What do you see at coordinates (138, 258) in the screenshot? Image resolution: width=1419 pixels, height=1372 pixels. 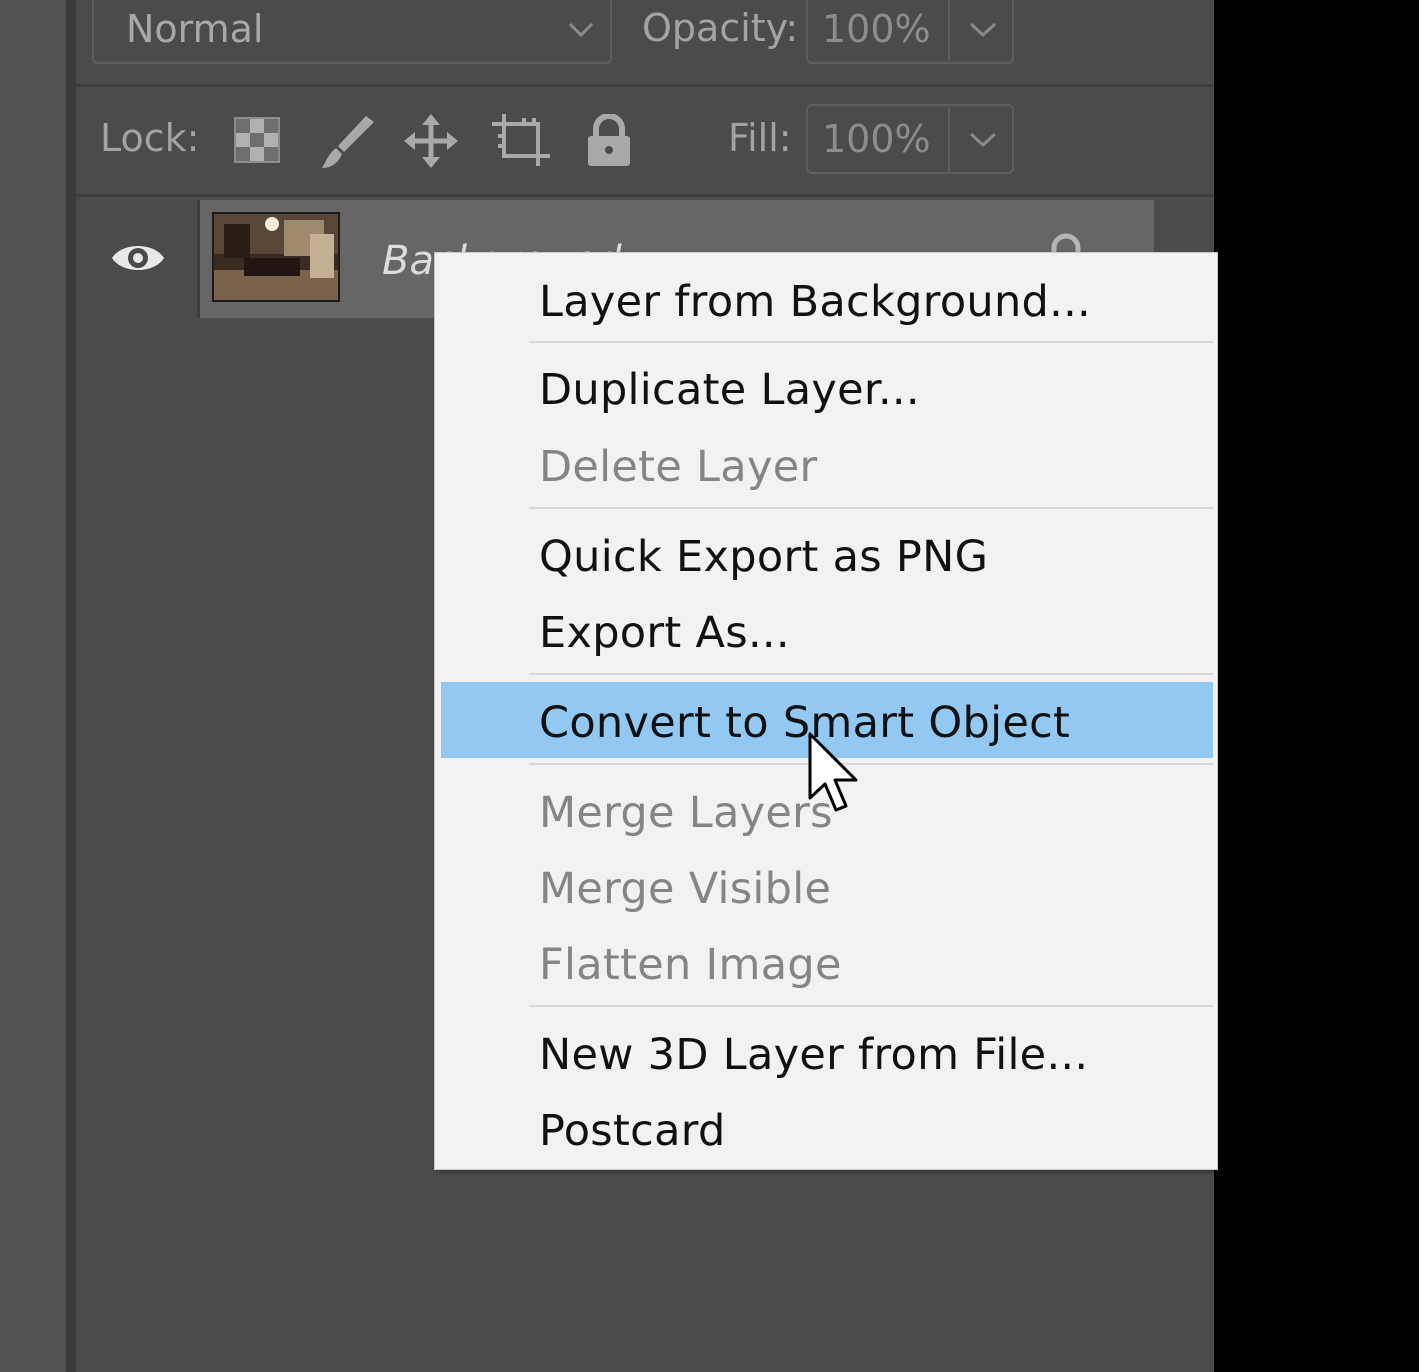 I see `eye-icon` at bounding box center [138, 258].